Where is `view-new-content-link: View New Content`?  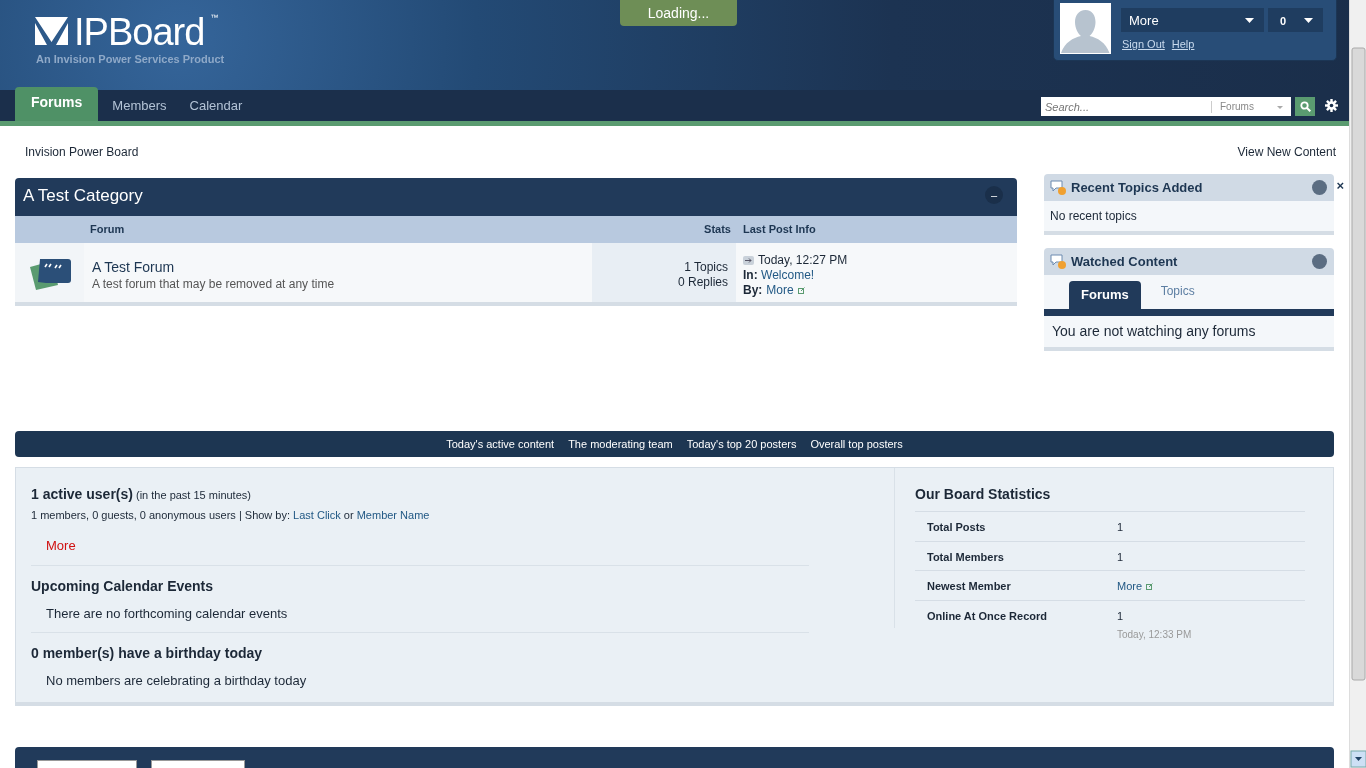 view-new-content-link: View New Content is located at coordinates (1286, 152).